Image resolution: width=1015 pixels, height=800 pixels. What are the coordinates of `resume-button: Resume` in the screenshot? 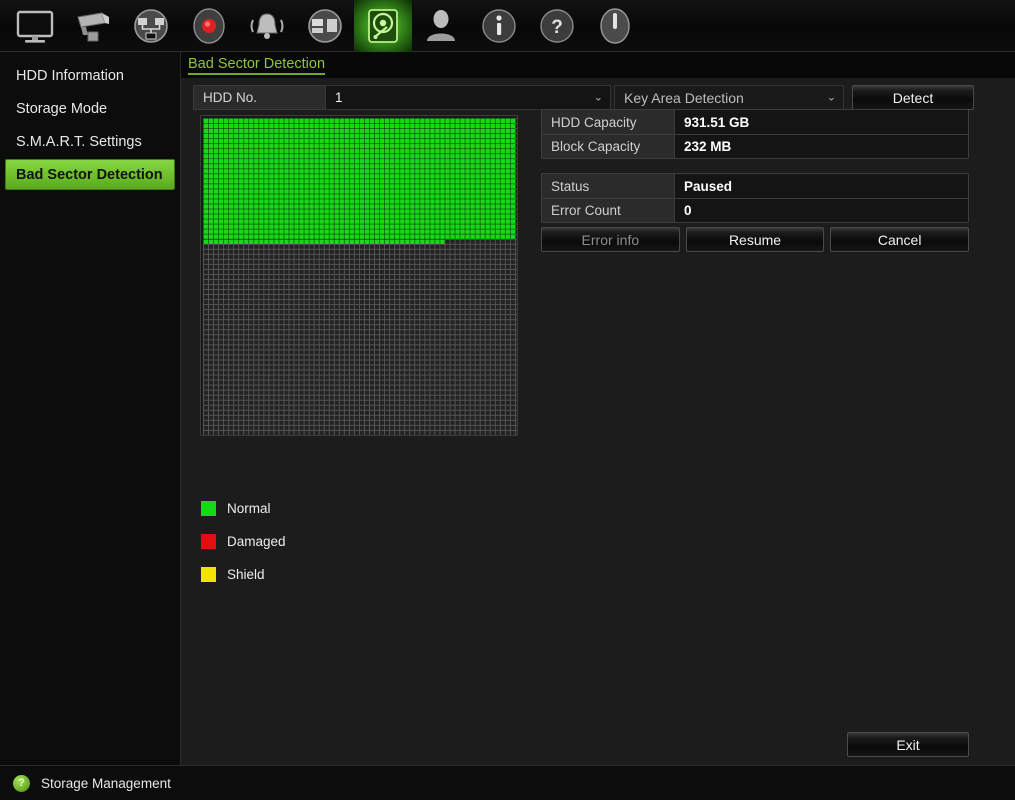 It's located at (755, 239).